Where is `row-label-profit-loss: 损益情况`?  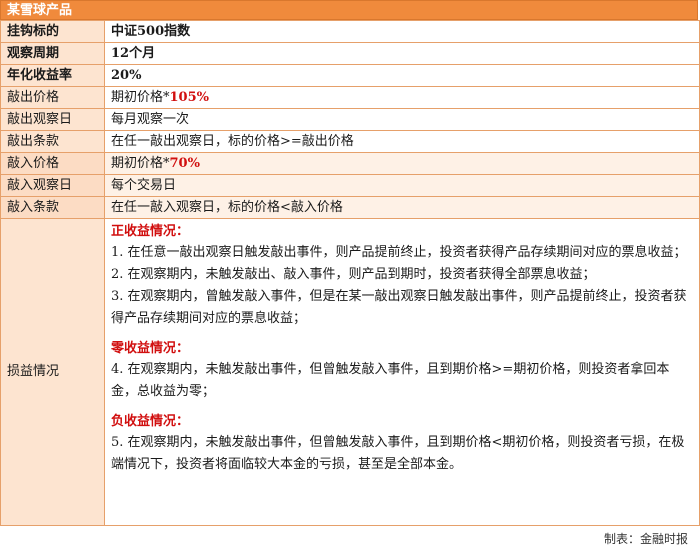
row-label-profit-loss: 损益情况 is located at coordinates (52, 372).